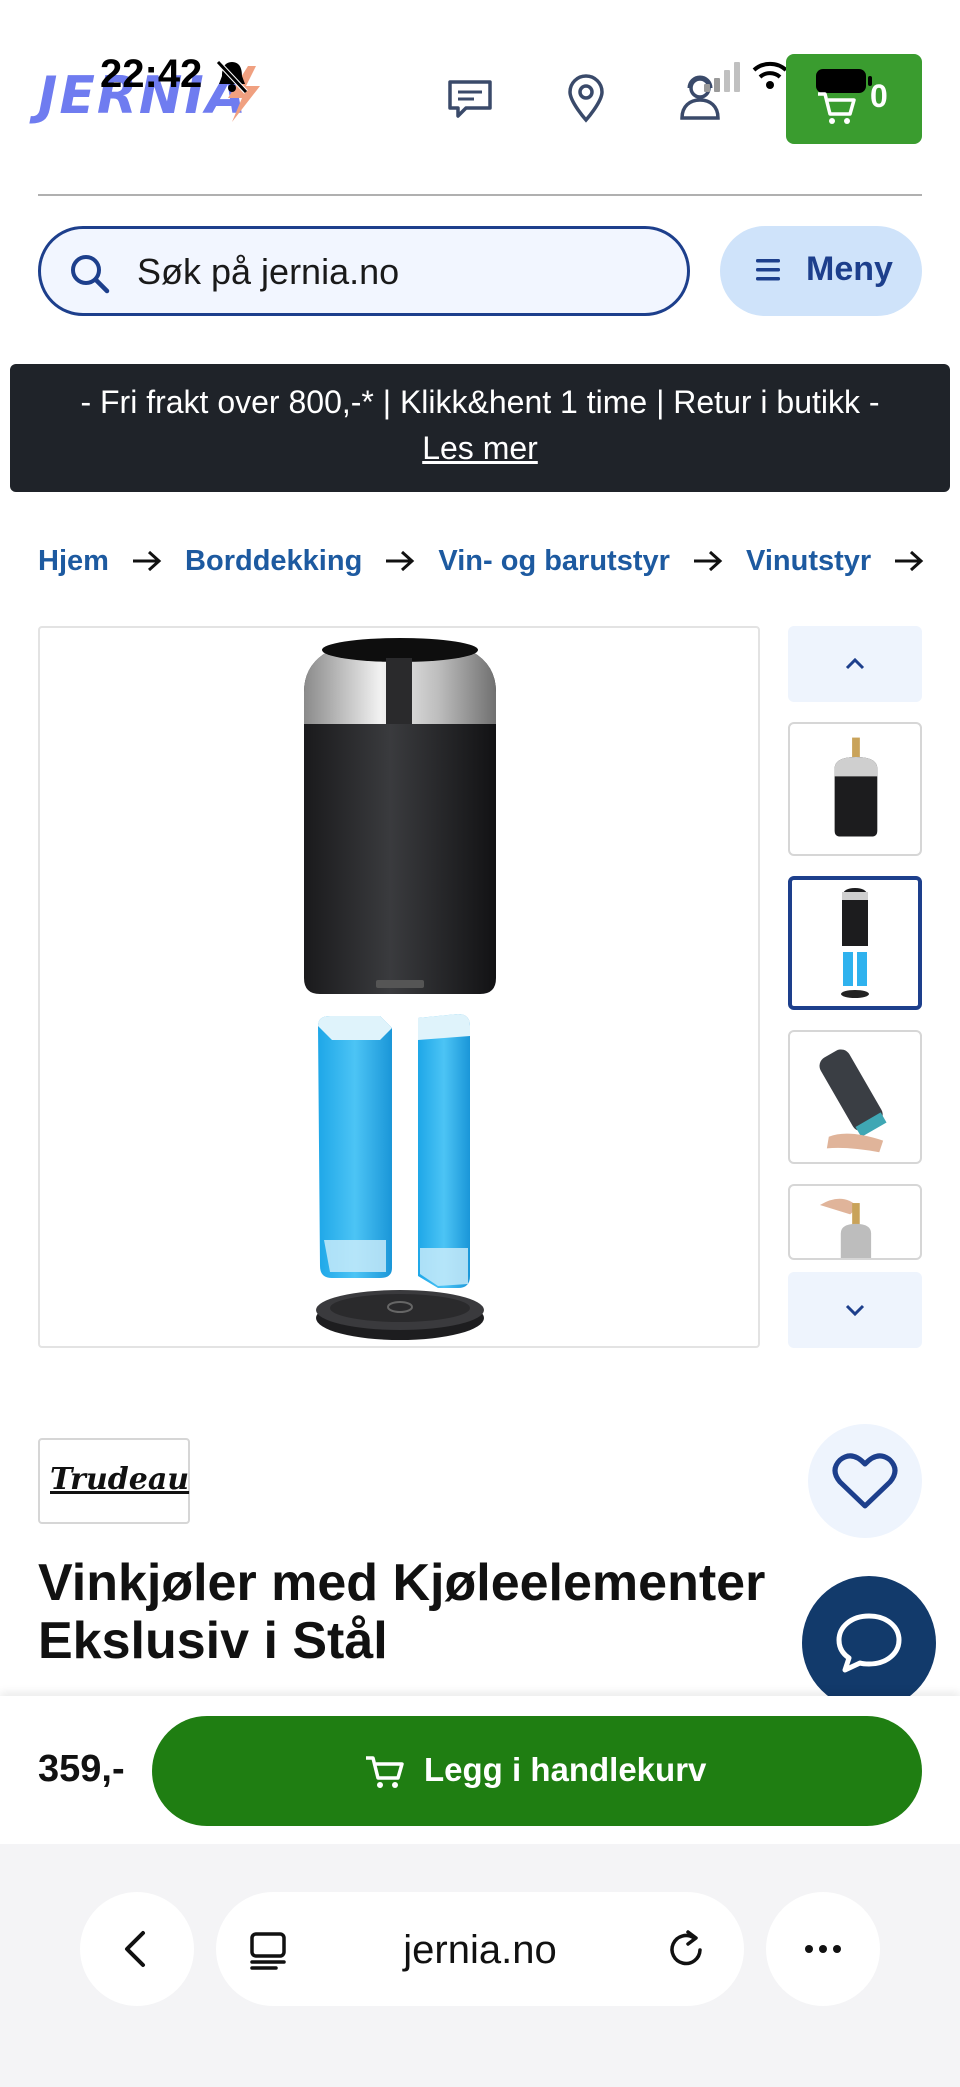 Image resolution: width=960 pixels, height=2087 pixels. What do you see at coordinates (770, 75) in the screenshot?
I see `wifi-icon` at bounding box center [770, 75].